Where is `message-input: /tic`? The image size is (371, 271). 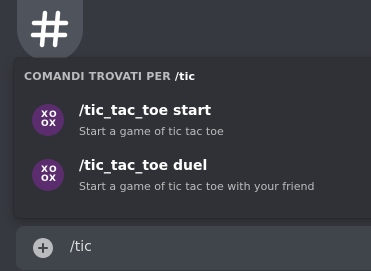
message-input: /tic is located at coordinates (81, 247).